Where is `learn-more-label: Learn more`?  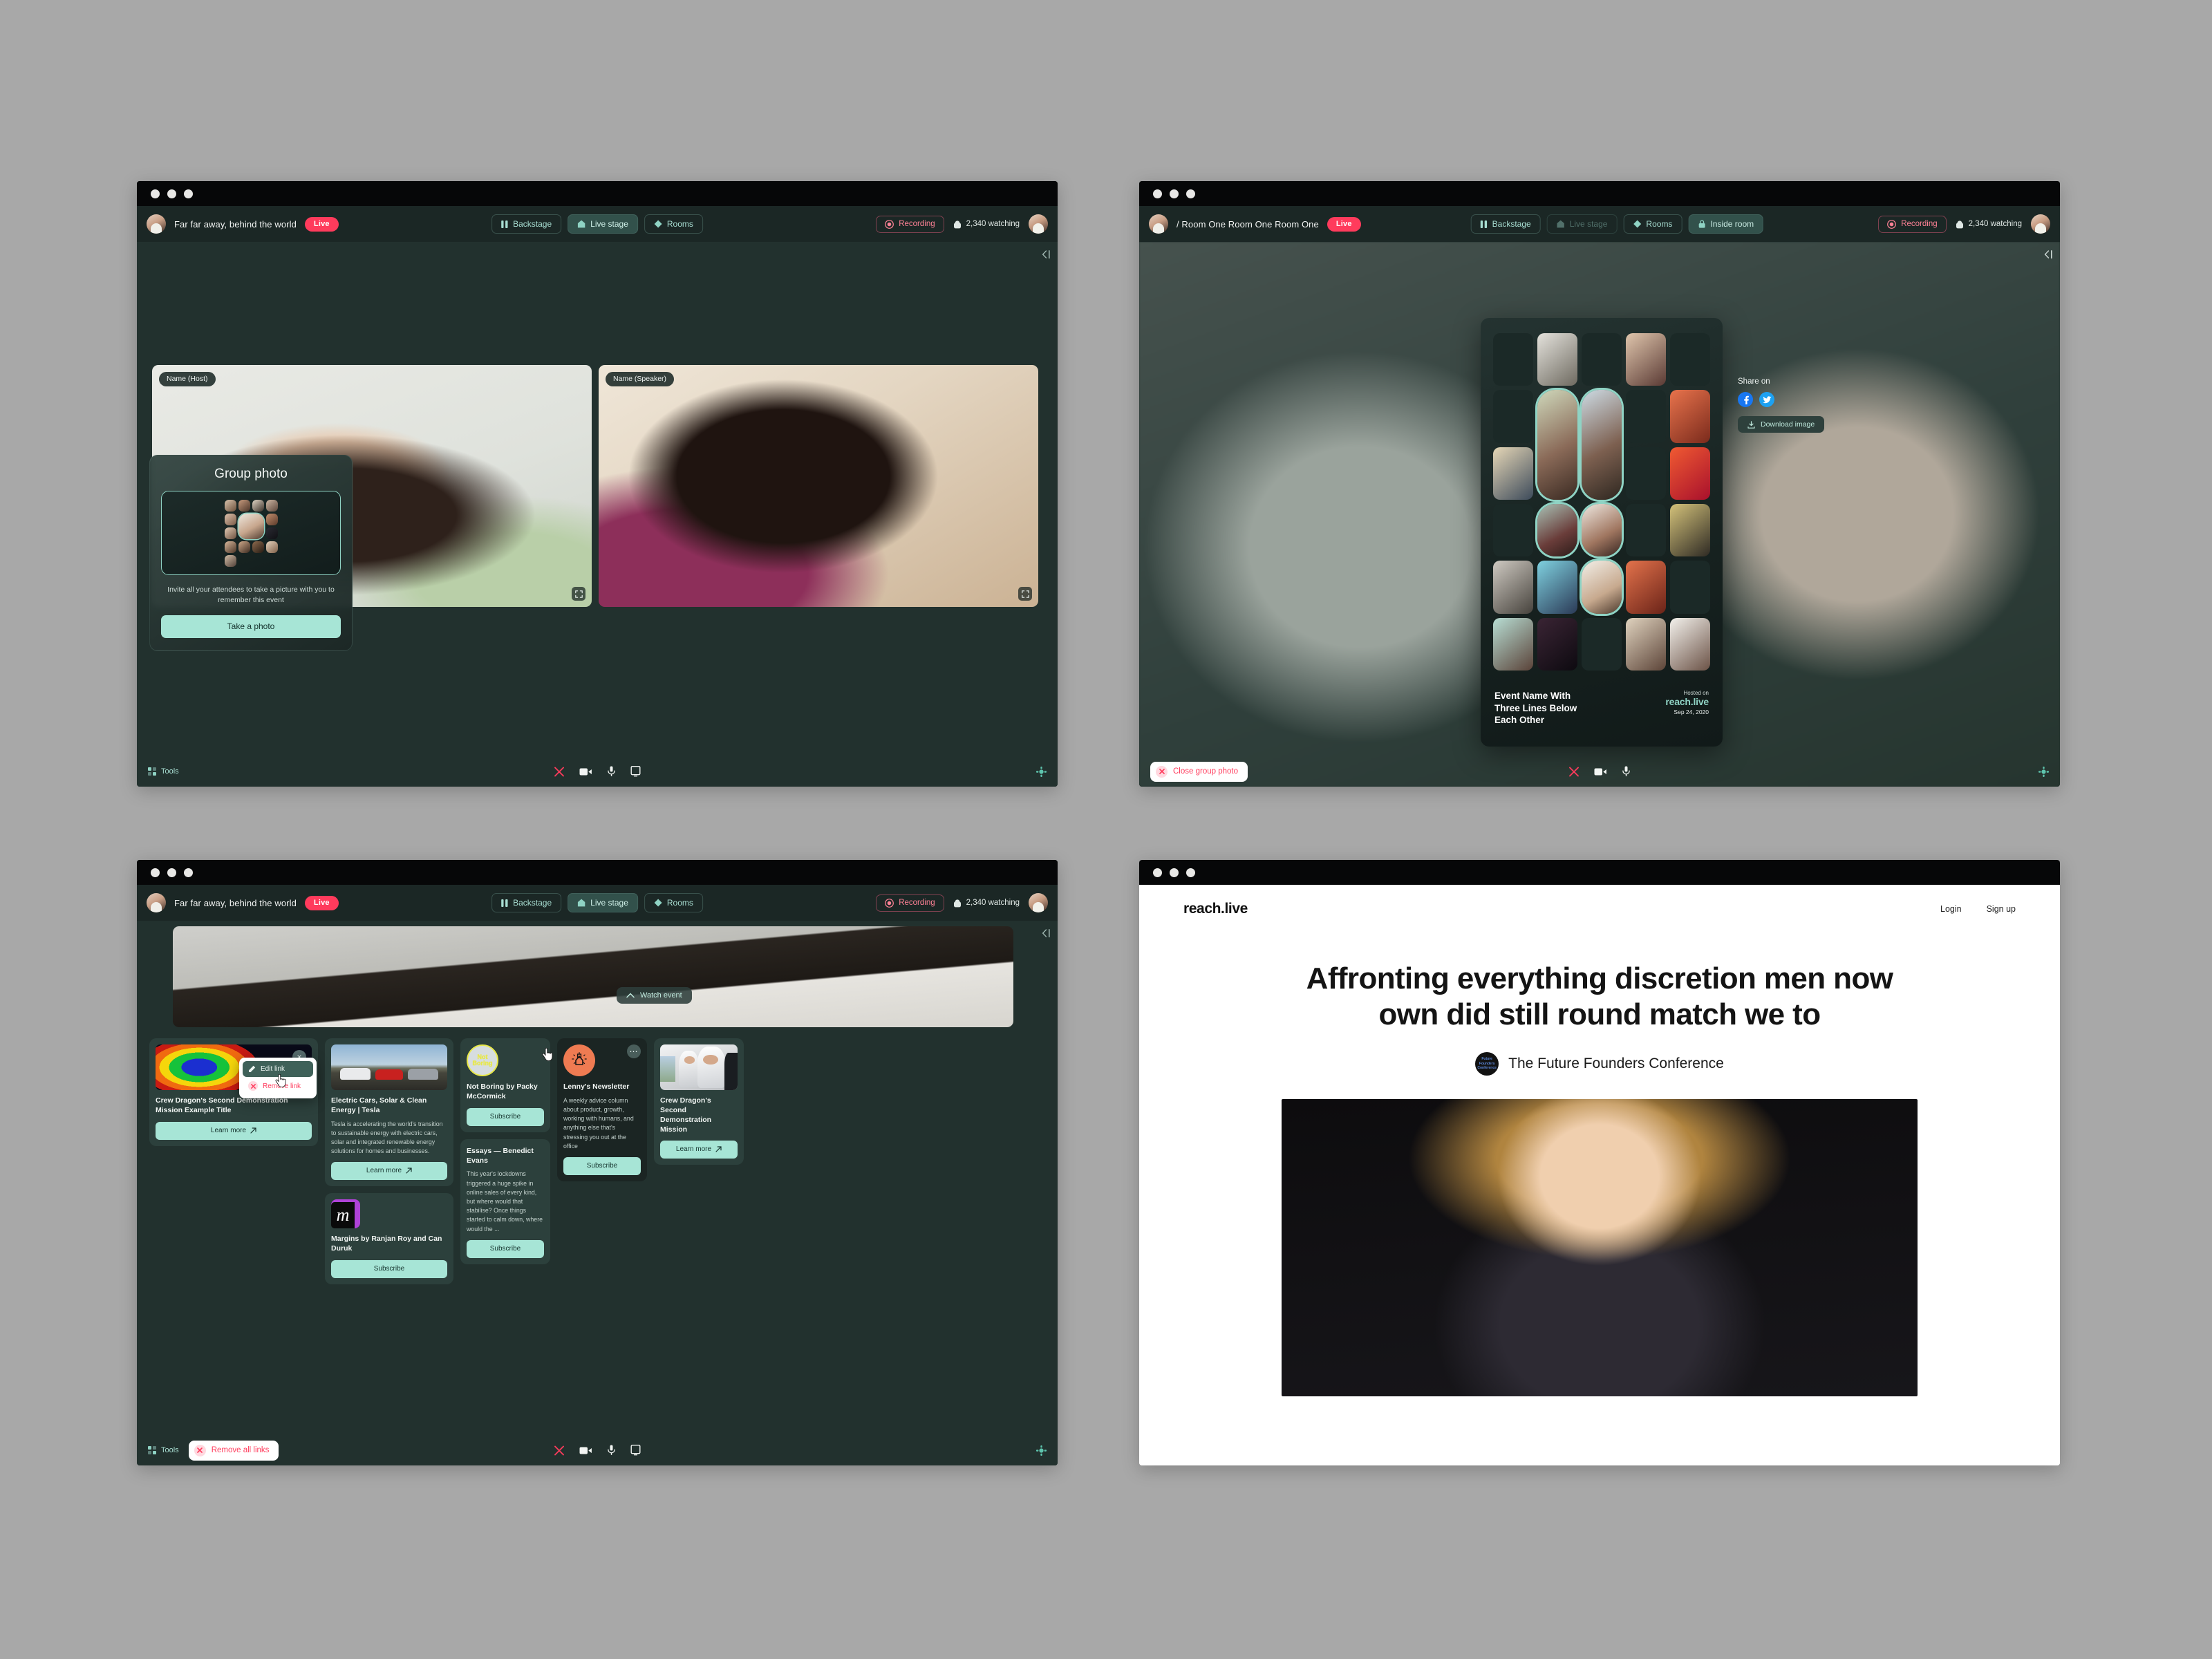
learn-more-label: Learn more is located at coordinates (228, 1130).